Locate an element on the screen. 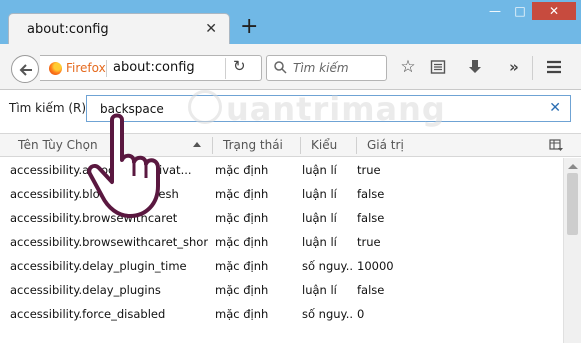 Image resolution: width=581 pixels, height=343 pixels. filter-label: Tìm kiếm (R): is located at coordinates (50, 108).